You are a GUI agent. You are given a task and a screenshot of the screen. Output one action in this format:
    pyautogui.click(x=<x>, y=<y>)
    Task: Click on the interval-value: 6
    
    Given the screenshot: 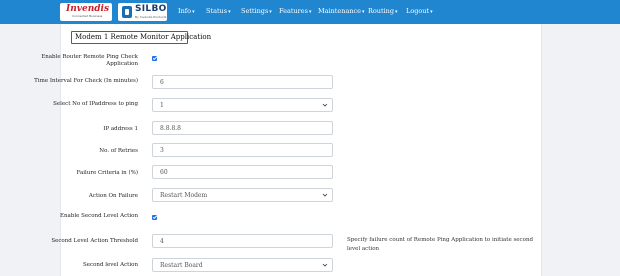 What is the action you would take?
    pyautogui.click(x=162, y=82)
    